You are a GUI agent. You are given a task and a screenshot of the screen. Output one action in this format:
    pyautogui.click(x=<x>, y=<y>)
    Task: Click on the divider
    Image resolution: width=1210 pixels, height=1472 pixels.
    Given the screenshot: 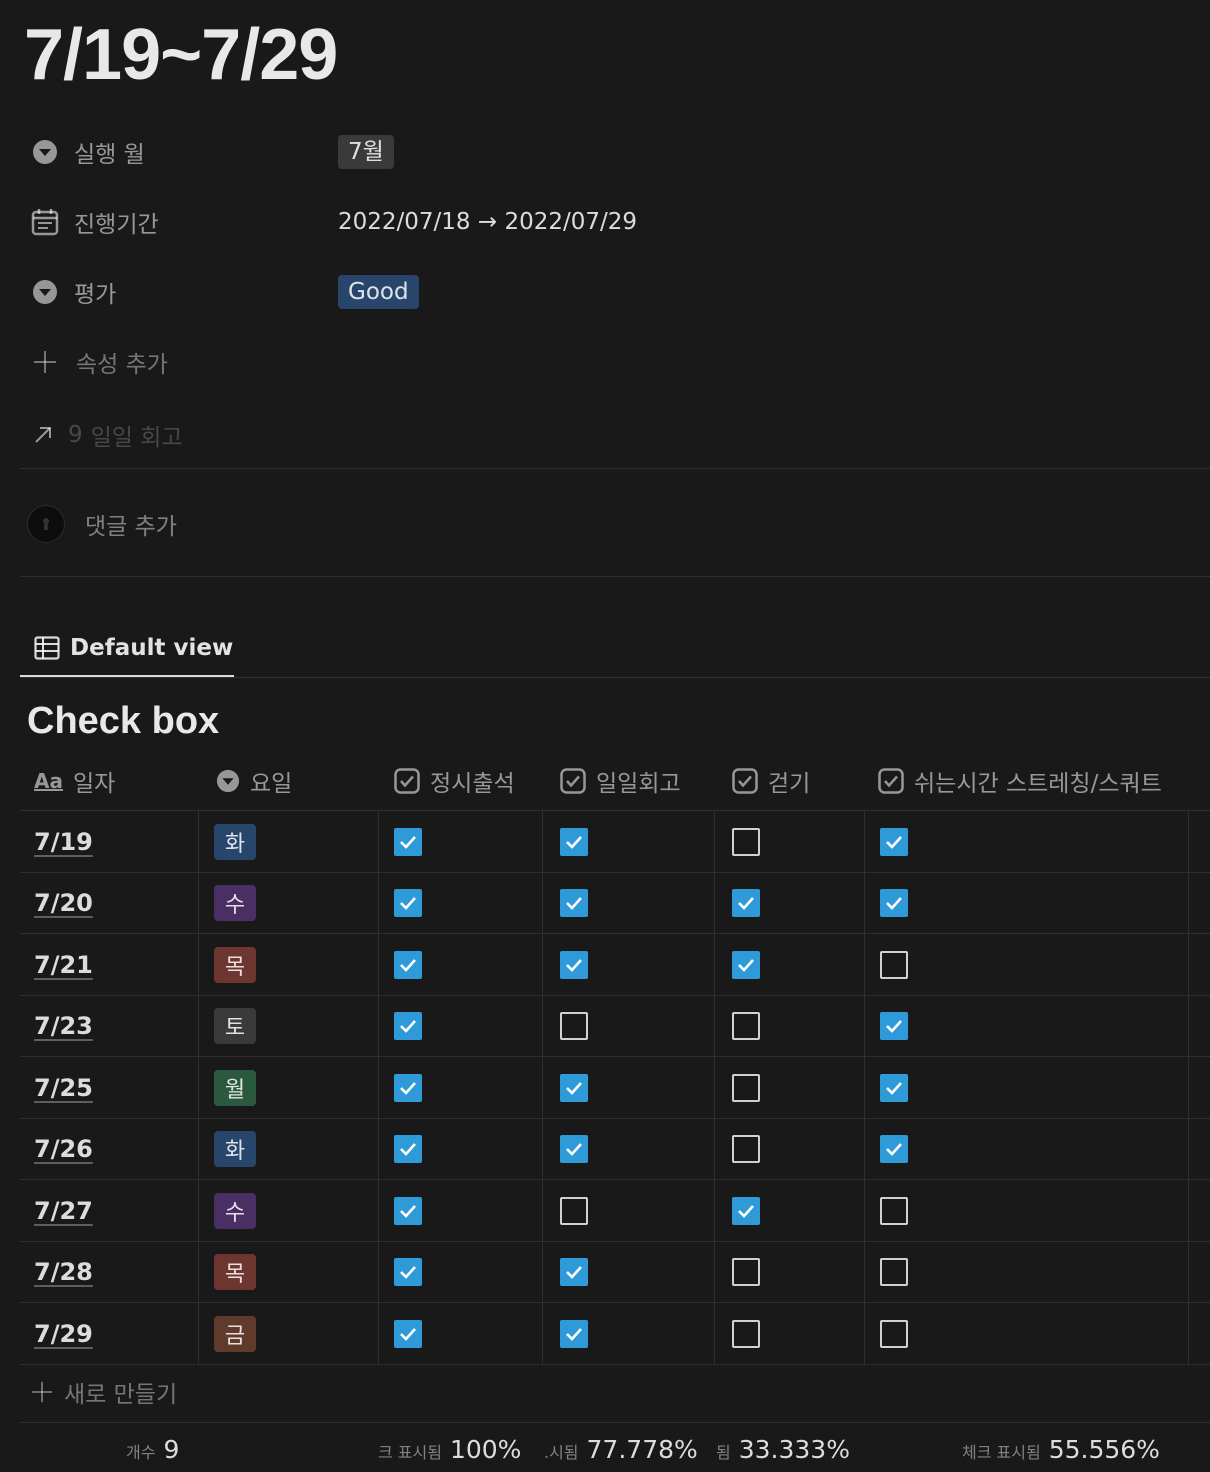 What is the action you would take?
    pyautogui.click(x=615, y=576)
    